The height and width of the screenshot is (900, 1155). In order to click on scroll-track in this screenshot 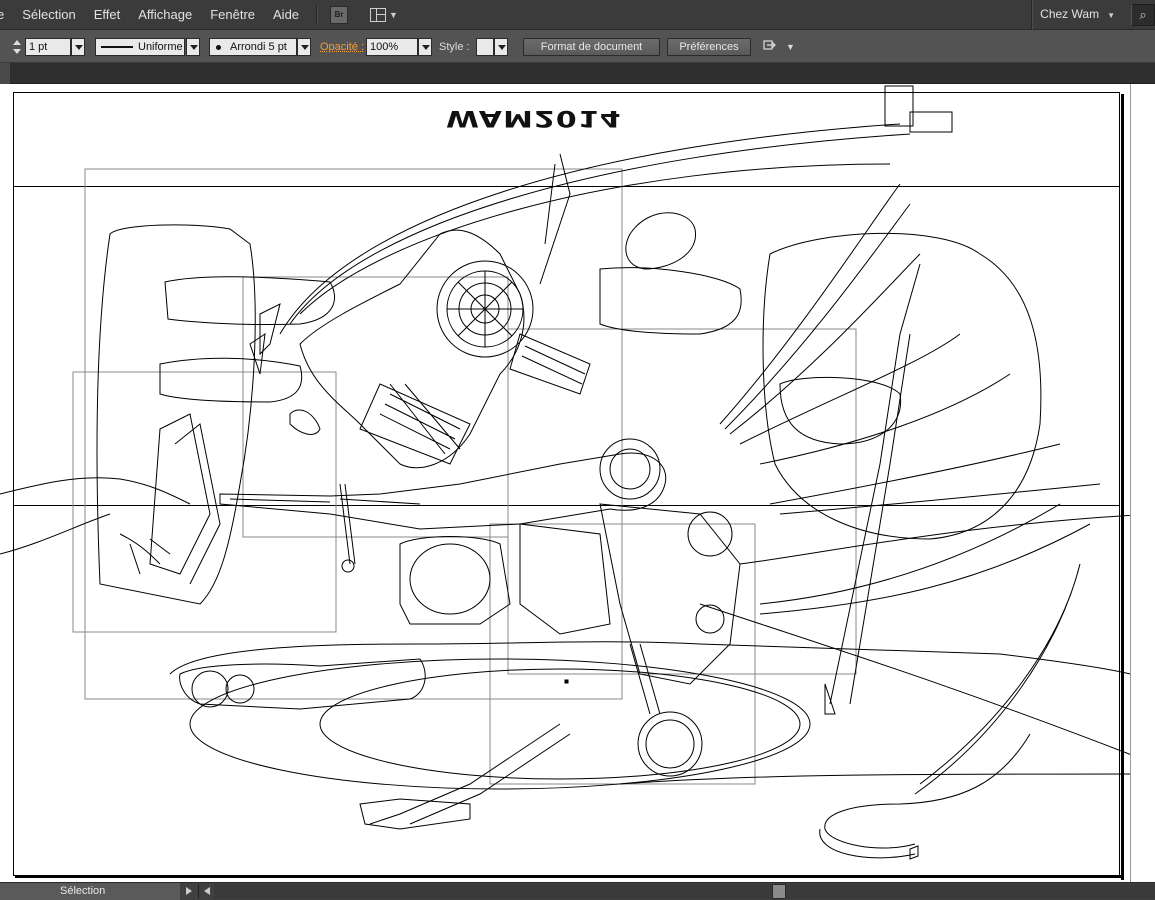, I will do `click(1143, 483)`.